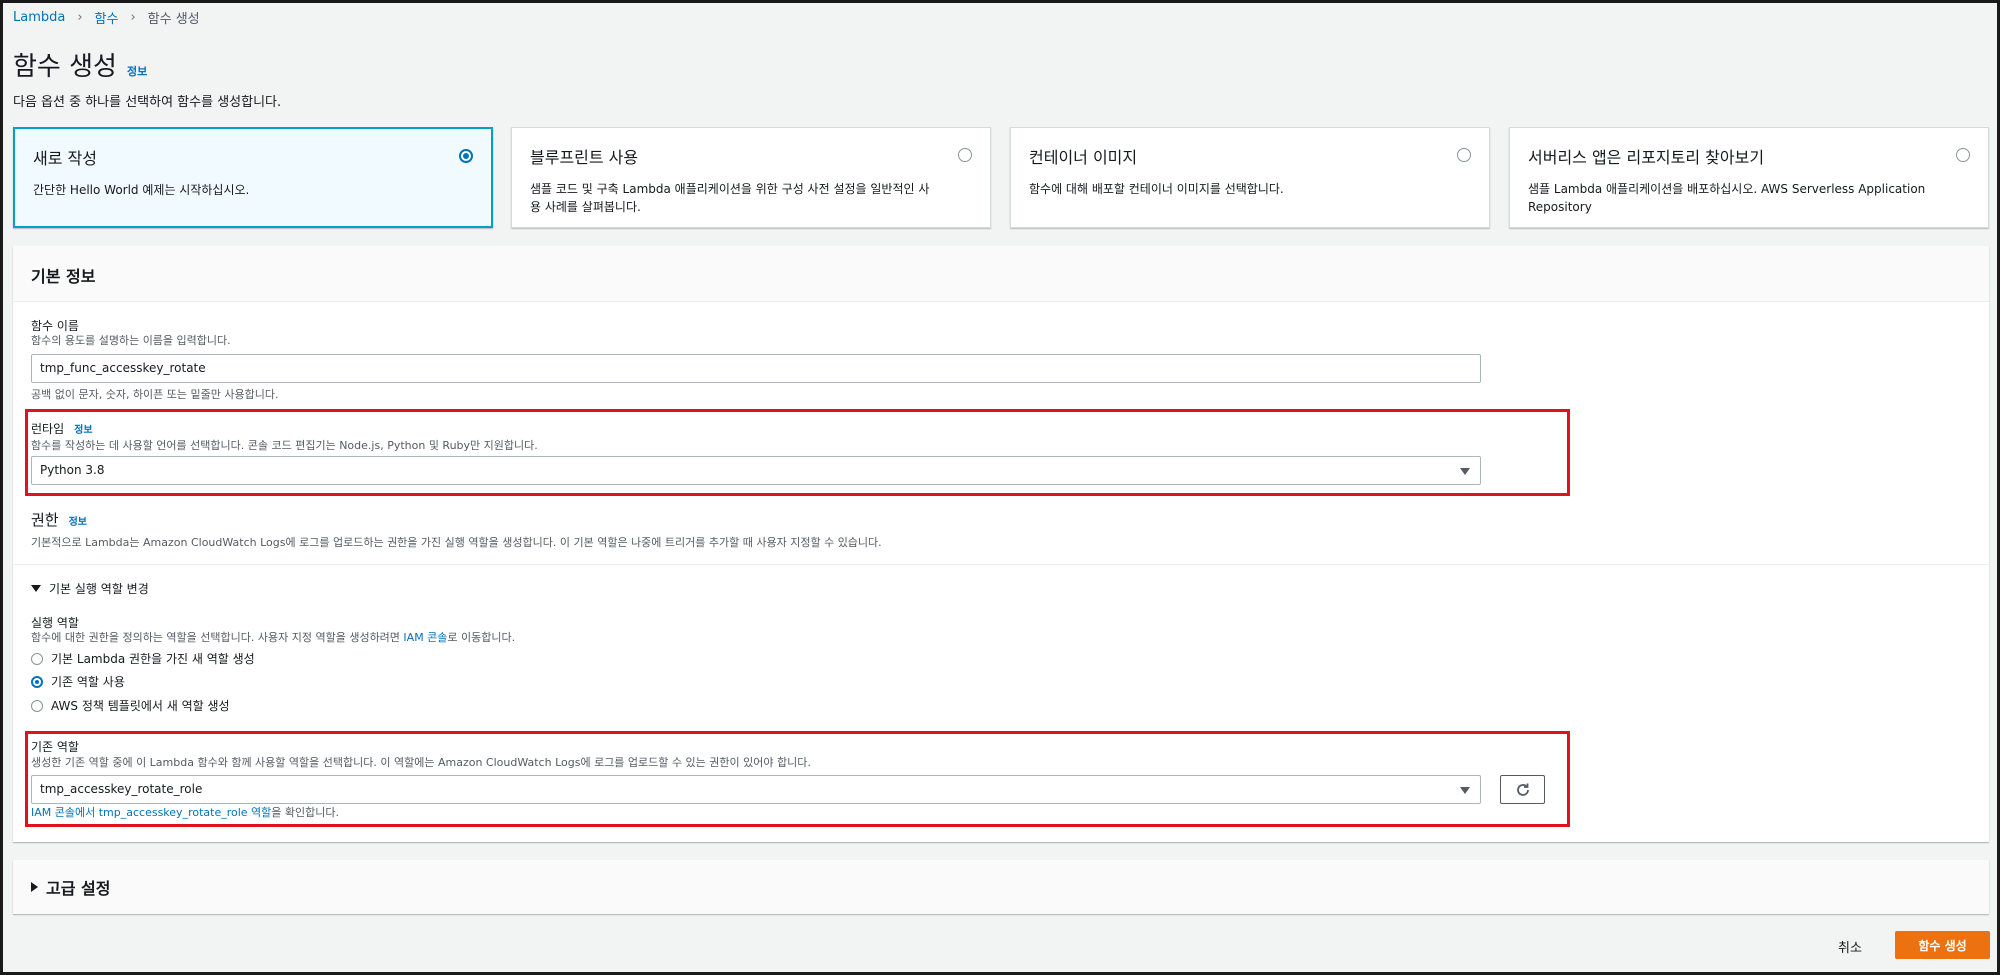 The height and width of the screenshot is (975, 2000). I want to click on runtime-label-row: 런타임 정보, so click(62, 428).